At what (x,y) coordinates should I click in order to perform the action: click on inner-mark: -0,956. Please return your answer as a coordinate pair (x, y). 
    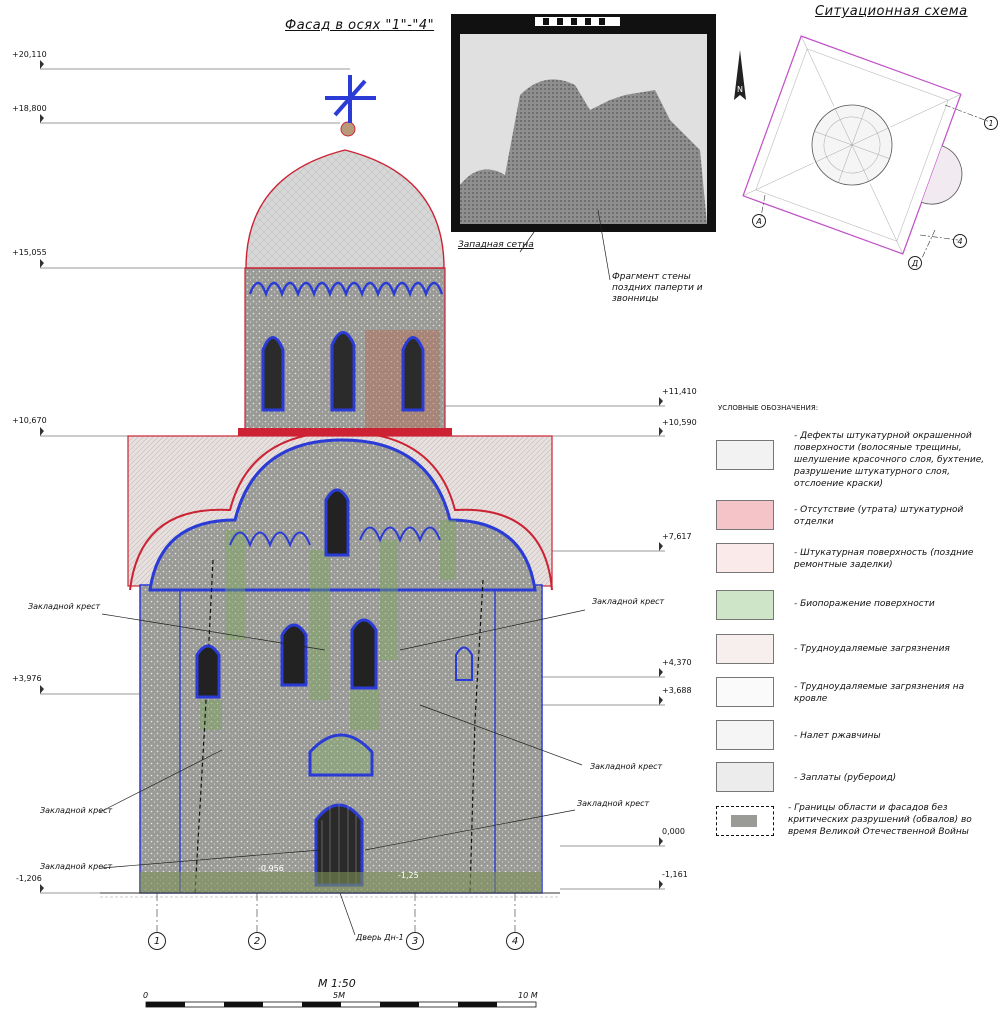
    Looking at the image, I should click on (271, 868).